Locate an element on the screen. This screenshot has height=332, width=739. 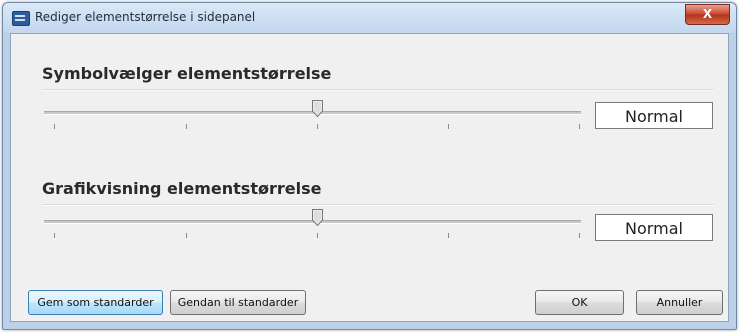
cancel-button: Annuller is located at coordinates (679, 302).